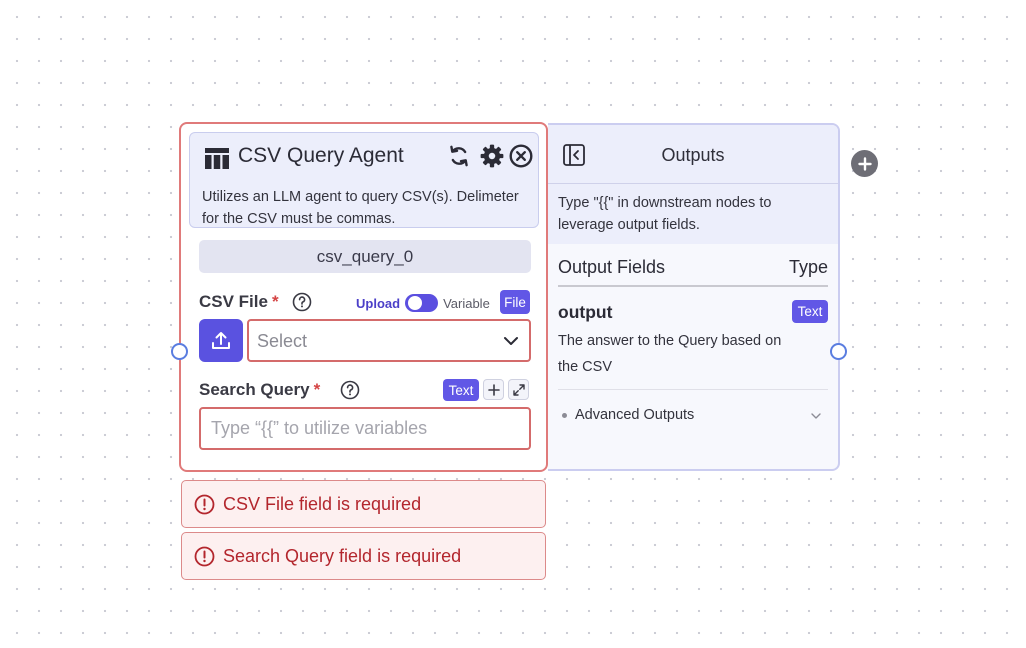 This screenshot has width=1026, height=648. What do you see at coordinates (492, 156) in the screenshot?
I see `gear-icon` at bounding box center [492, 156].